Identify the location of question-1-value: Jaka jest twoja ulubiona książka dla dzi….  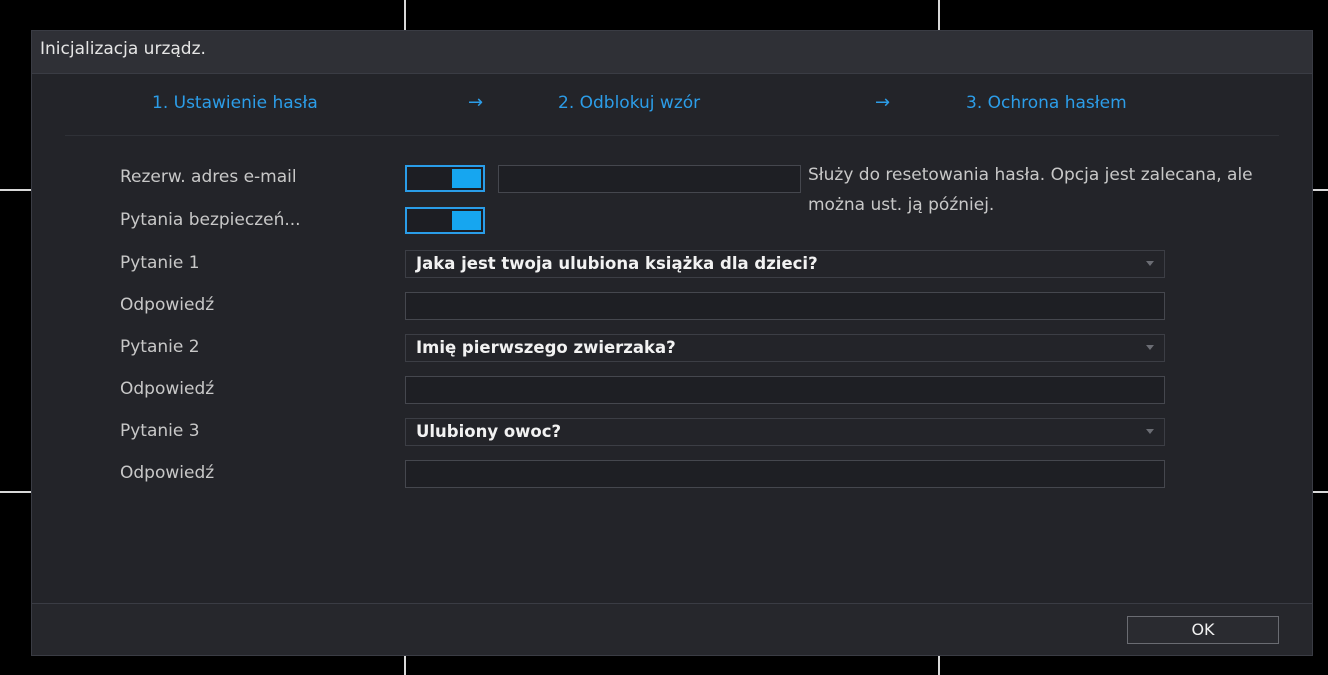
(617, 263).